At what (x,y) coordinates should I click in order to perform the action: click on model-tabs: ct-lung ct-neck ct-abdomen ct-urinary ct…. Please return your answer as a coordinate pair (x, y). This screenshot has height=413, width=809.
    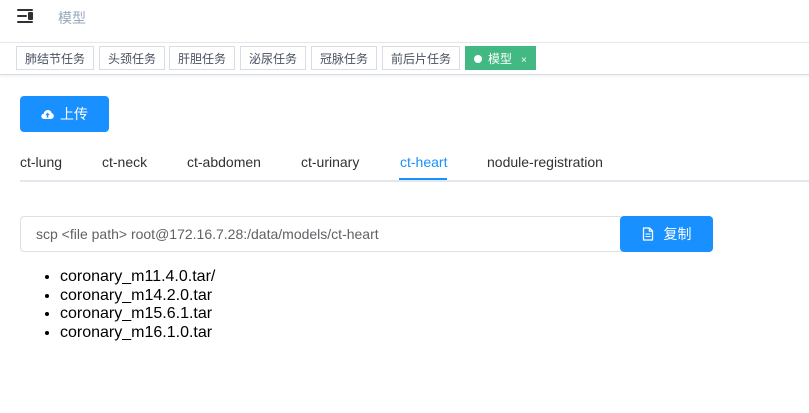
    Looking at the image, I should click on (414, 163).